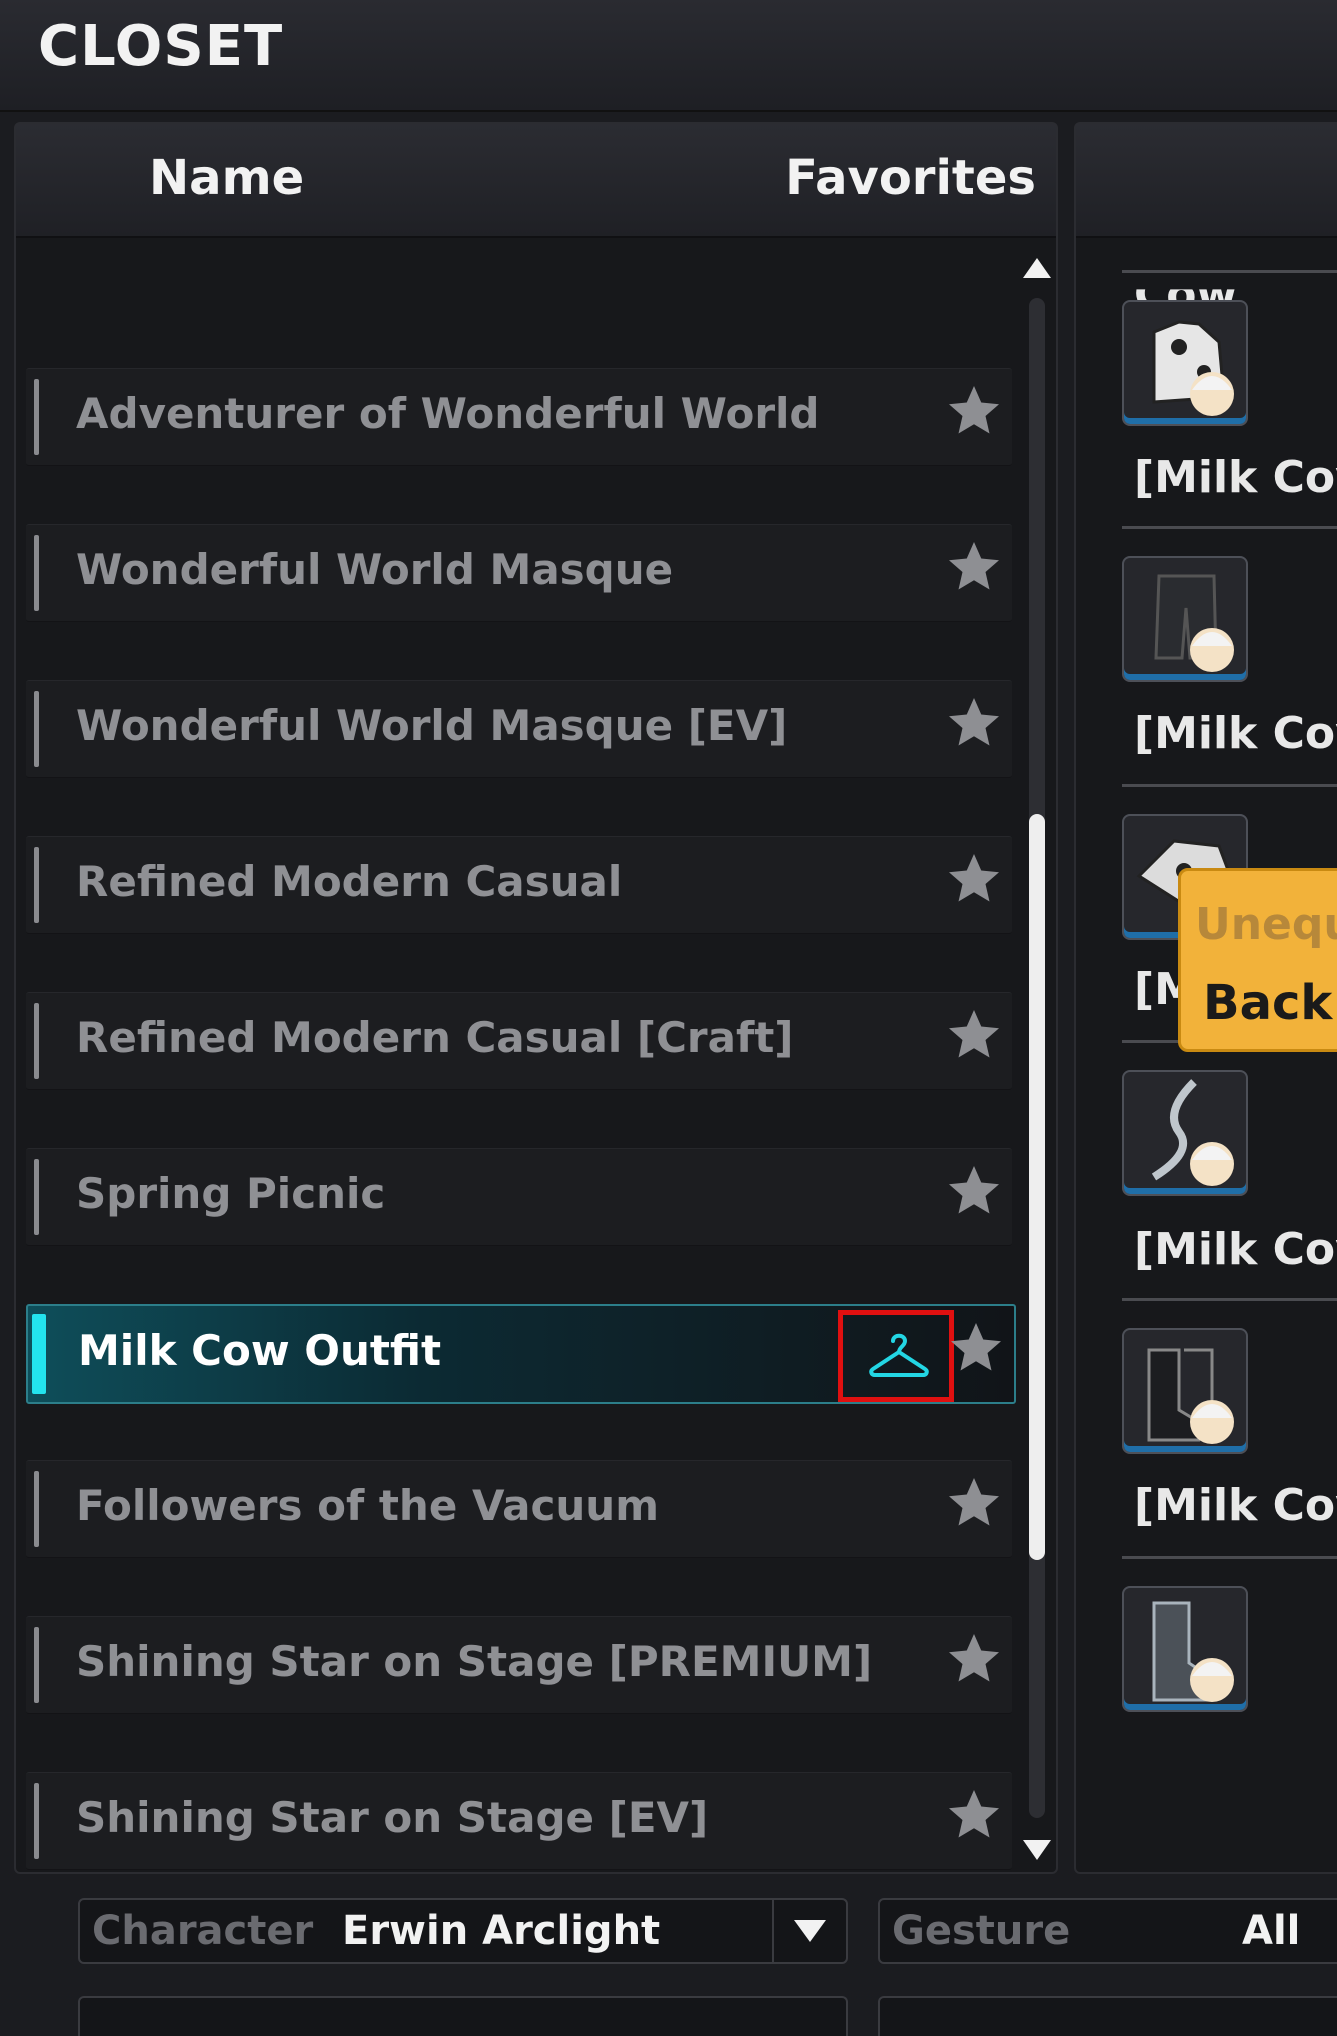 The image size is (1337, 2036). I want to click on list-item: Followers of the Vacuum, so click(519, 1509).